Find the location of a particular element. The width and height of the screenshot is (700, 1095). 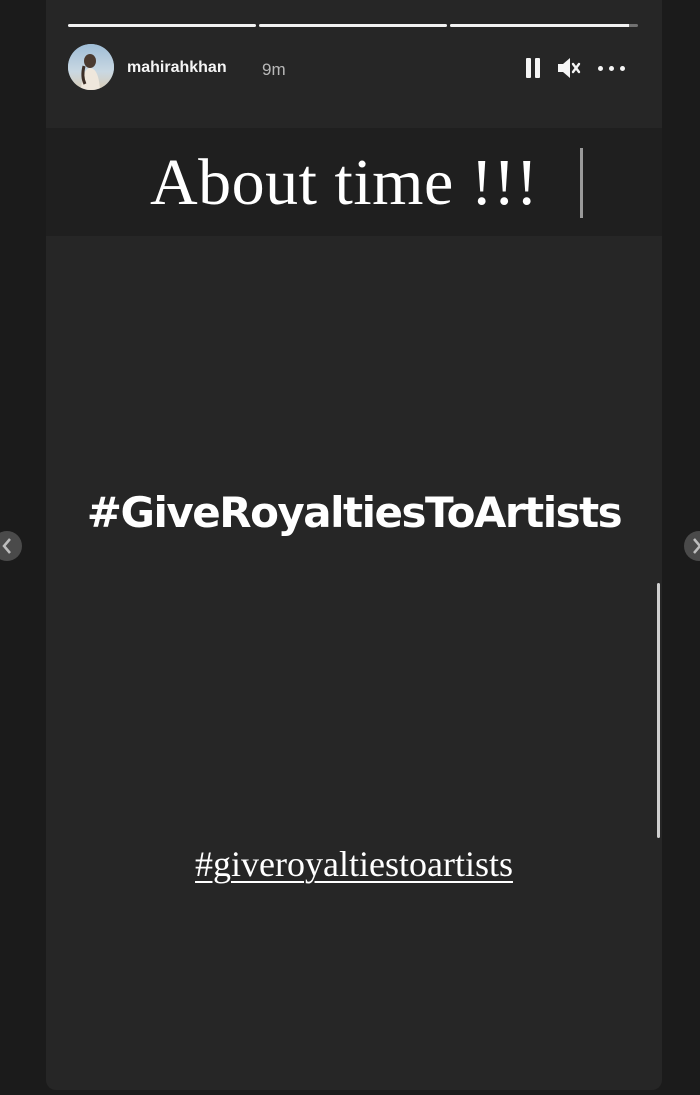

pause-icon is located at coordinates (528, 68).